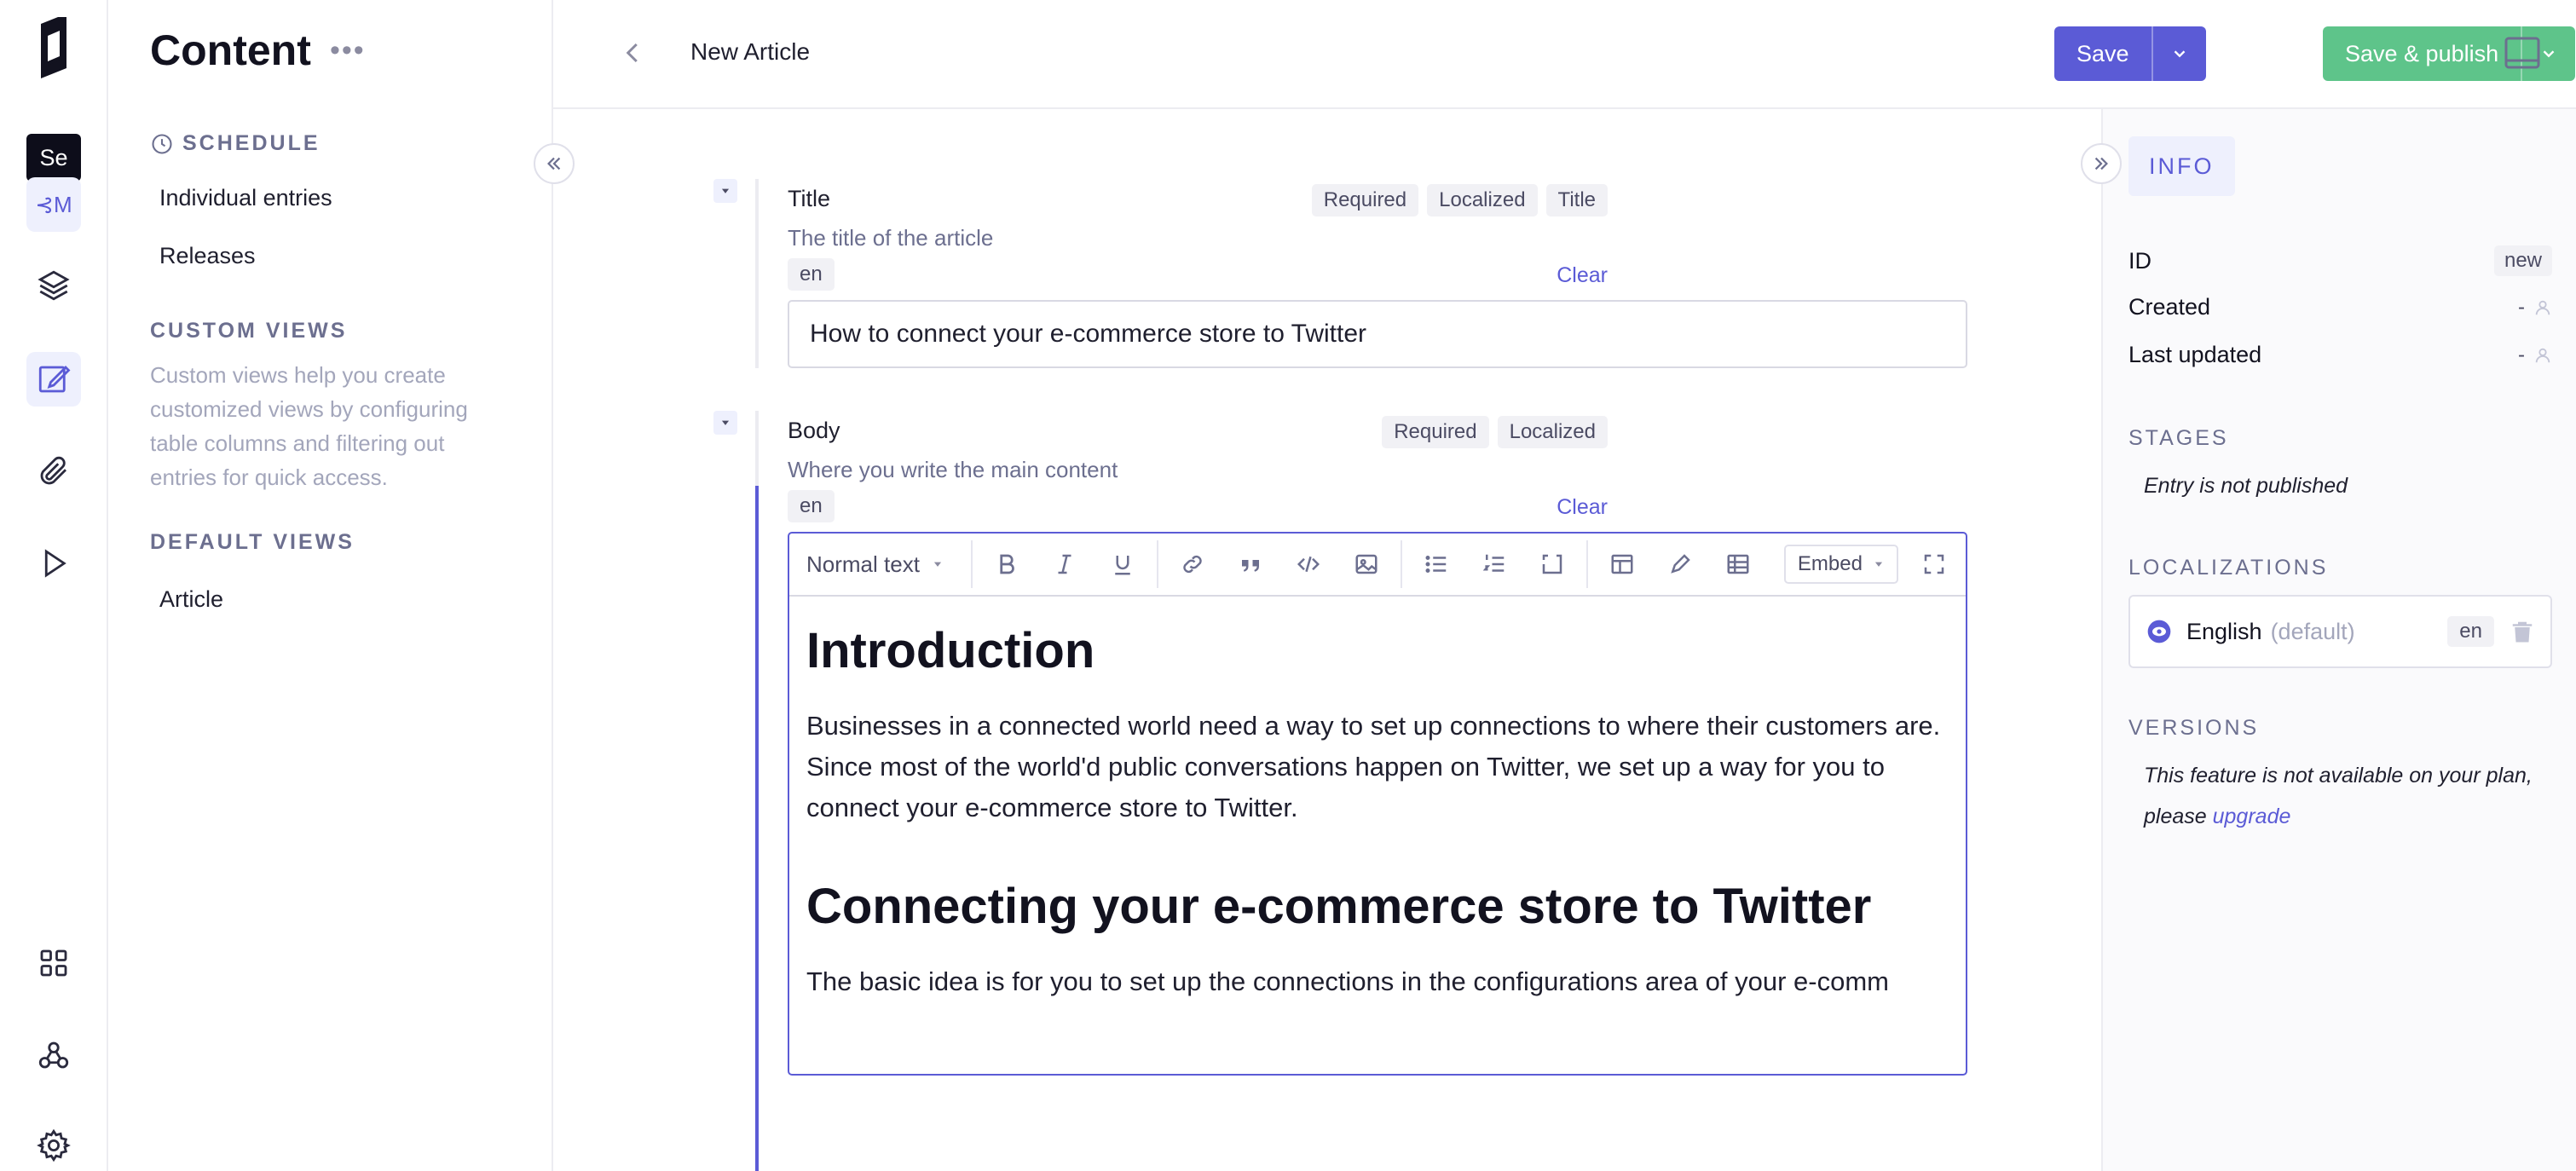 This screenshot has height=1171, width=2576. I want to click on editor-toolbar: Normal text Embed, so click(1377, 565).